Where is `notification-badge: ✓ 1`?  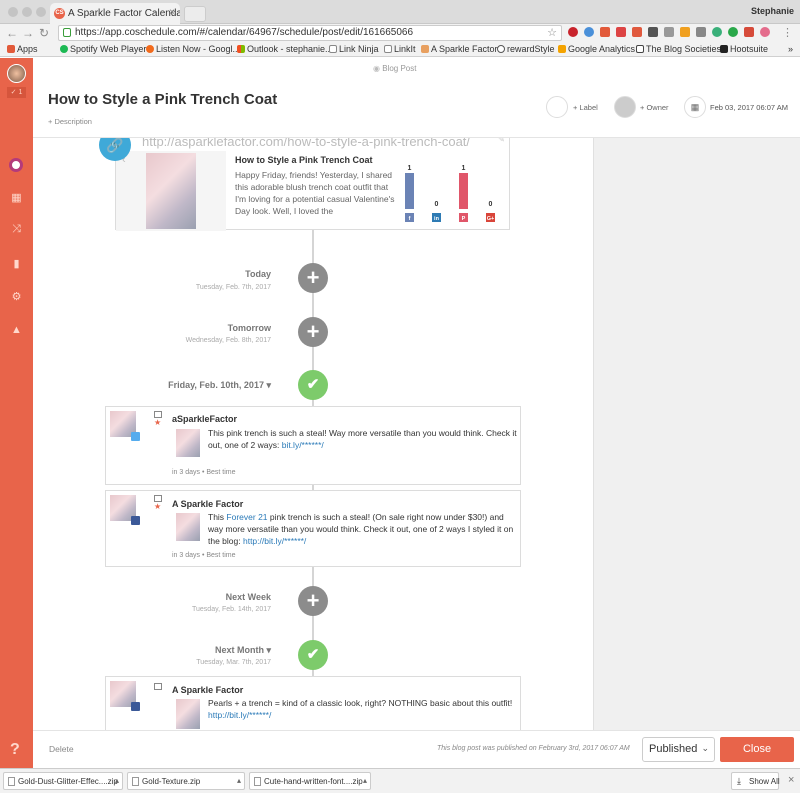 notification-badge: ✓ 1 is located at coordinates (16, 92).